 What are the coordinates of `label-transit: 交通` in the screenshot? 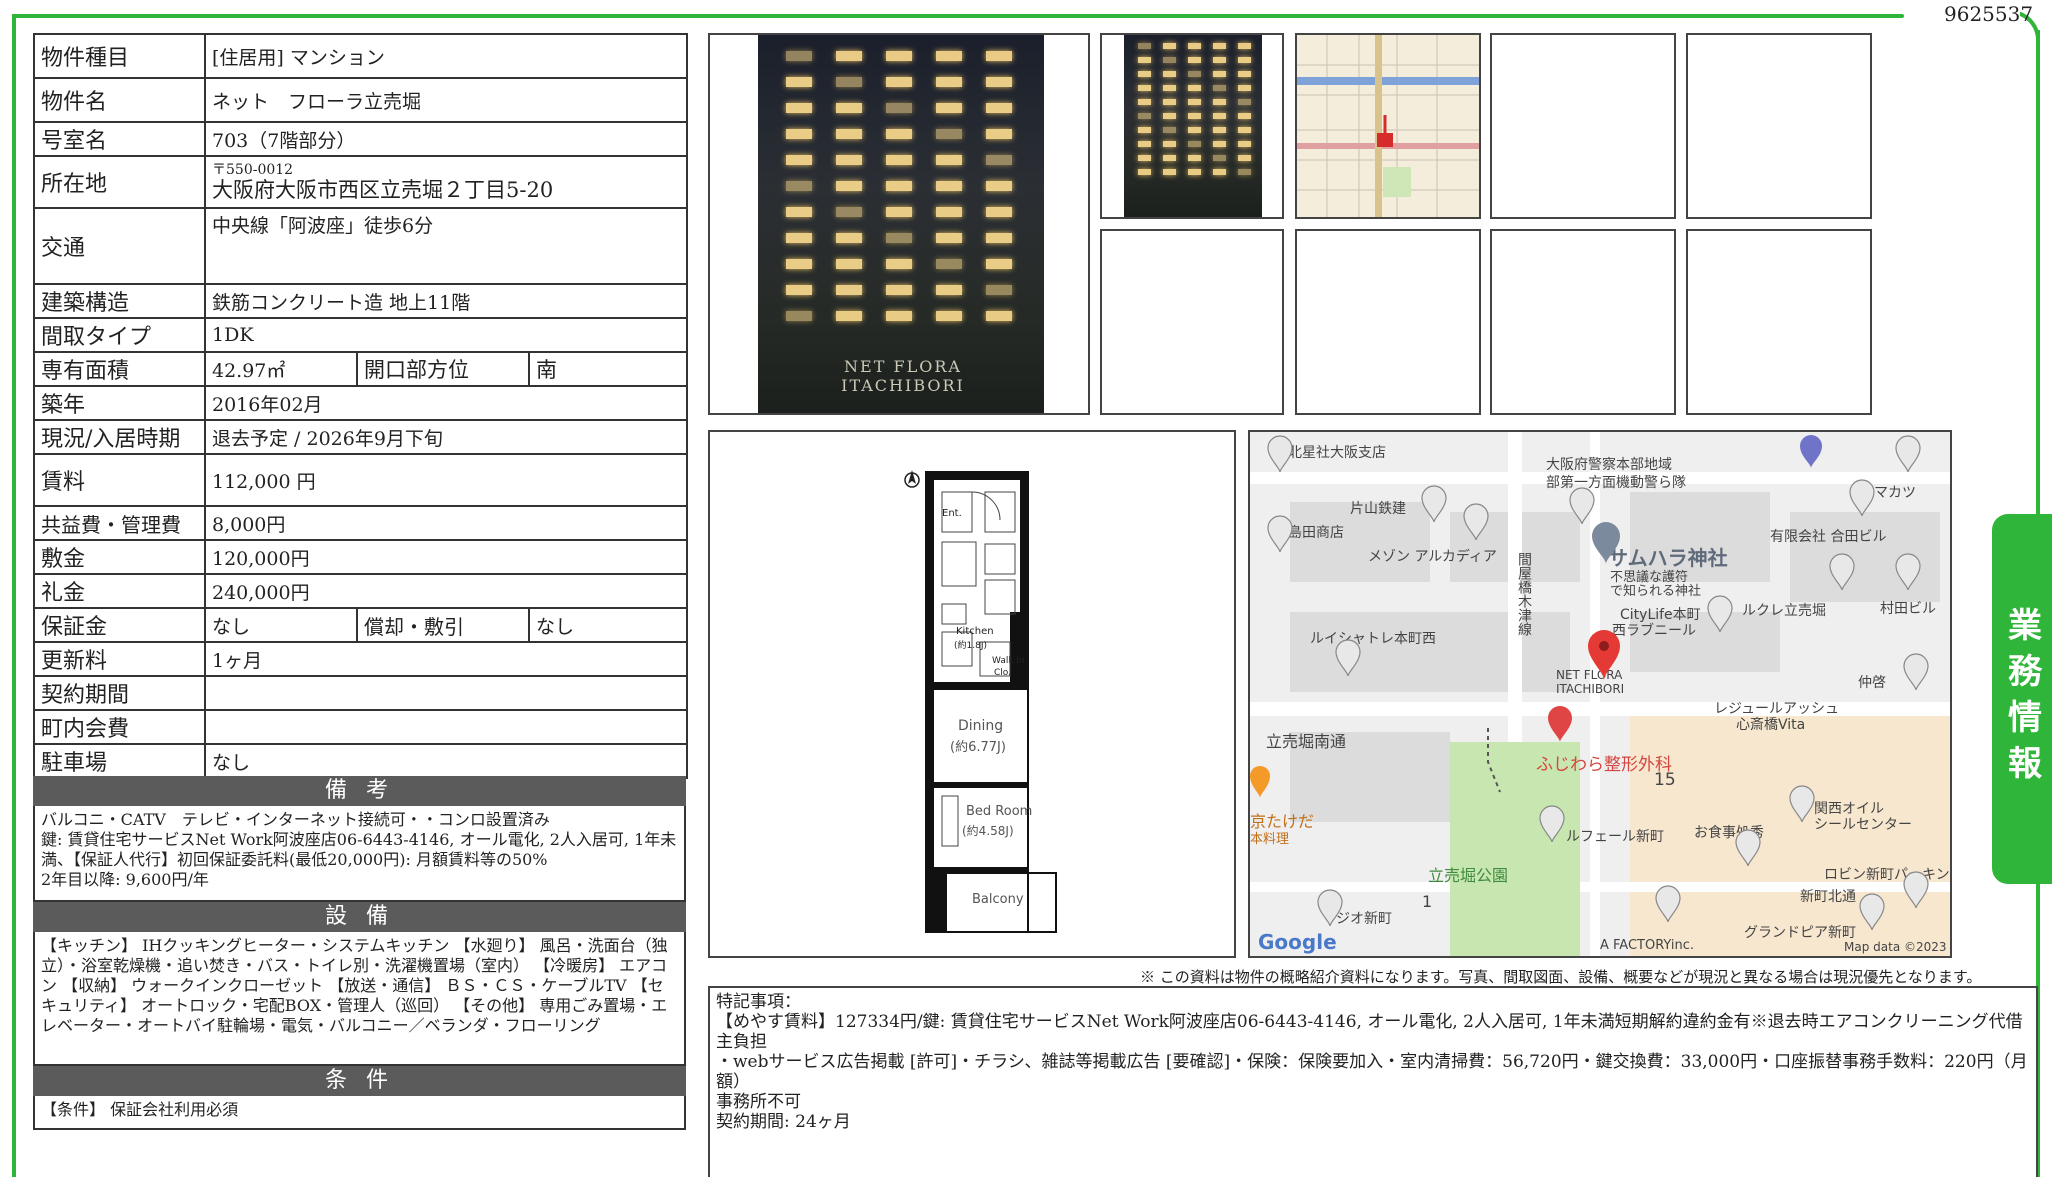 It's located at (119, 246).